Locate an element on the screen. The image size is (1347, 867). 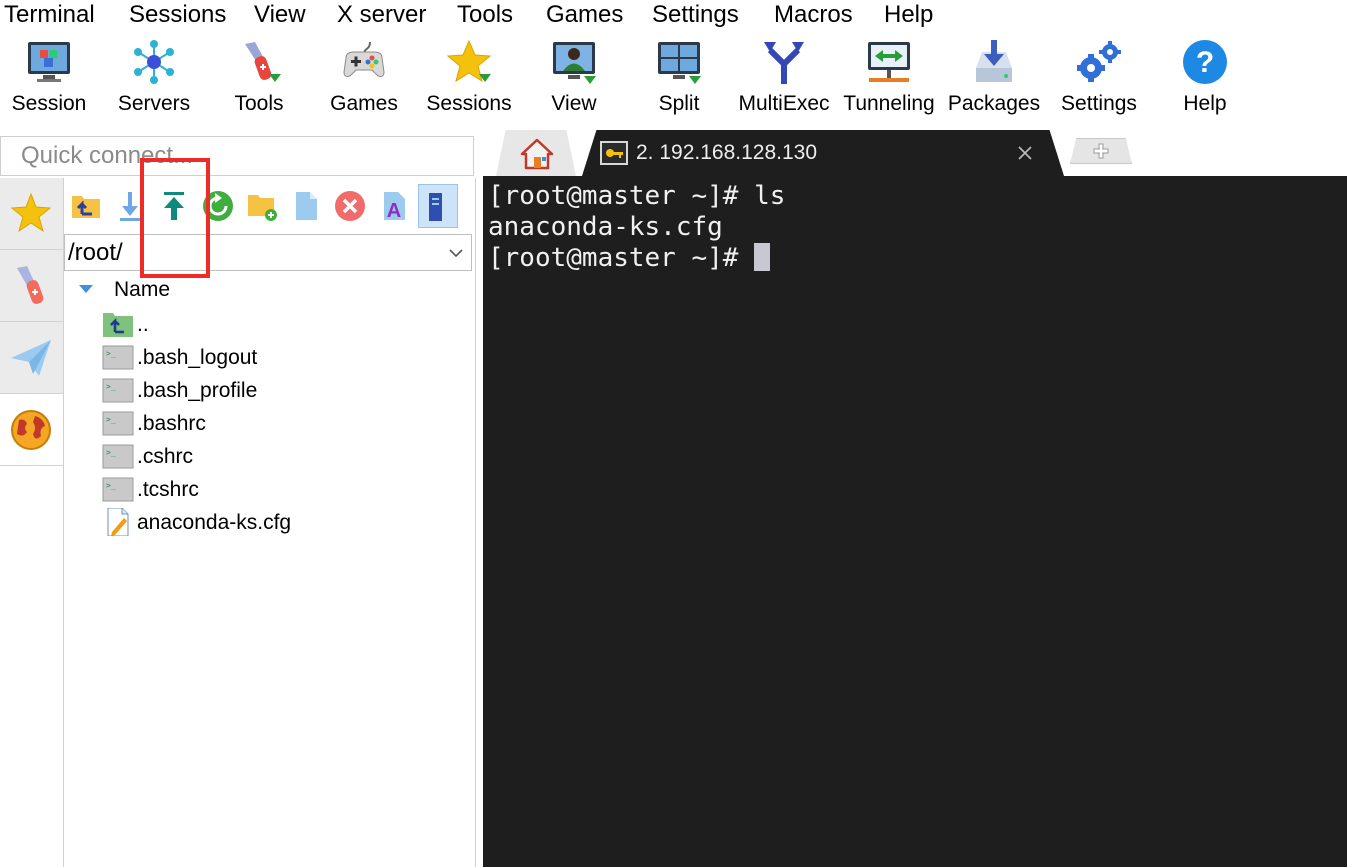
chevron-down-icon is located at coordinates (456, 253).